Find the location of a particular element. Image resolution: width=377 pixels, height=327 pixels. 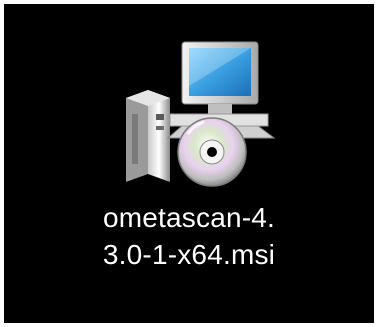

cd-disc-icon is located at coordinates (212, 152).